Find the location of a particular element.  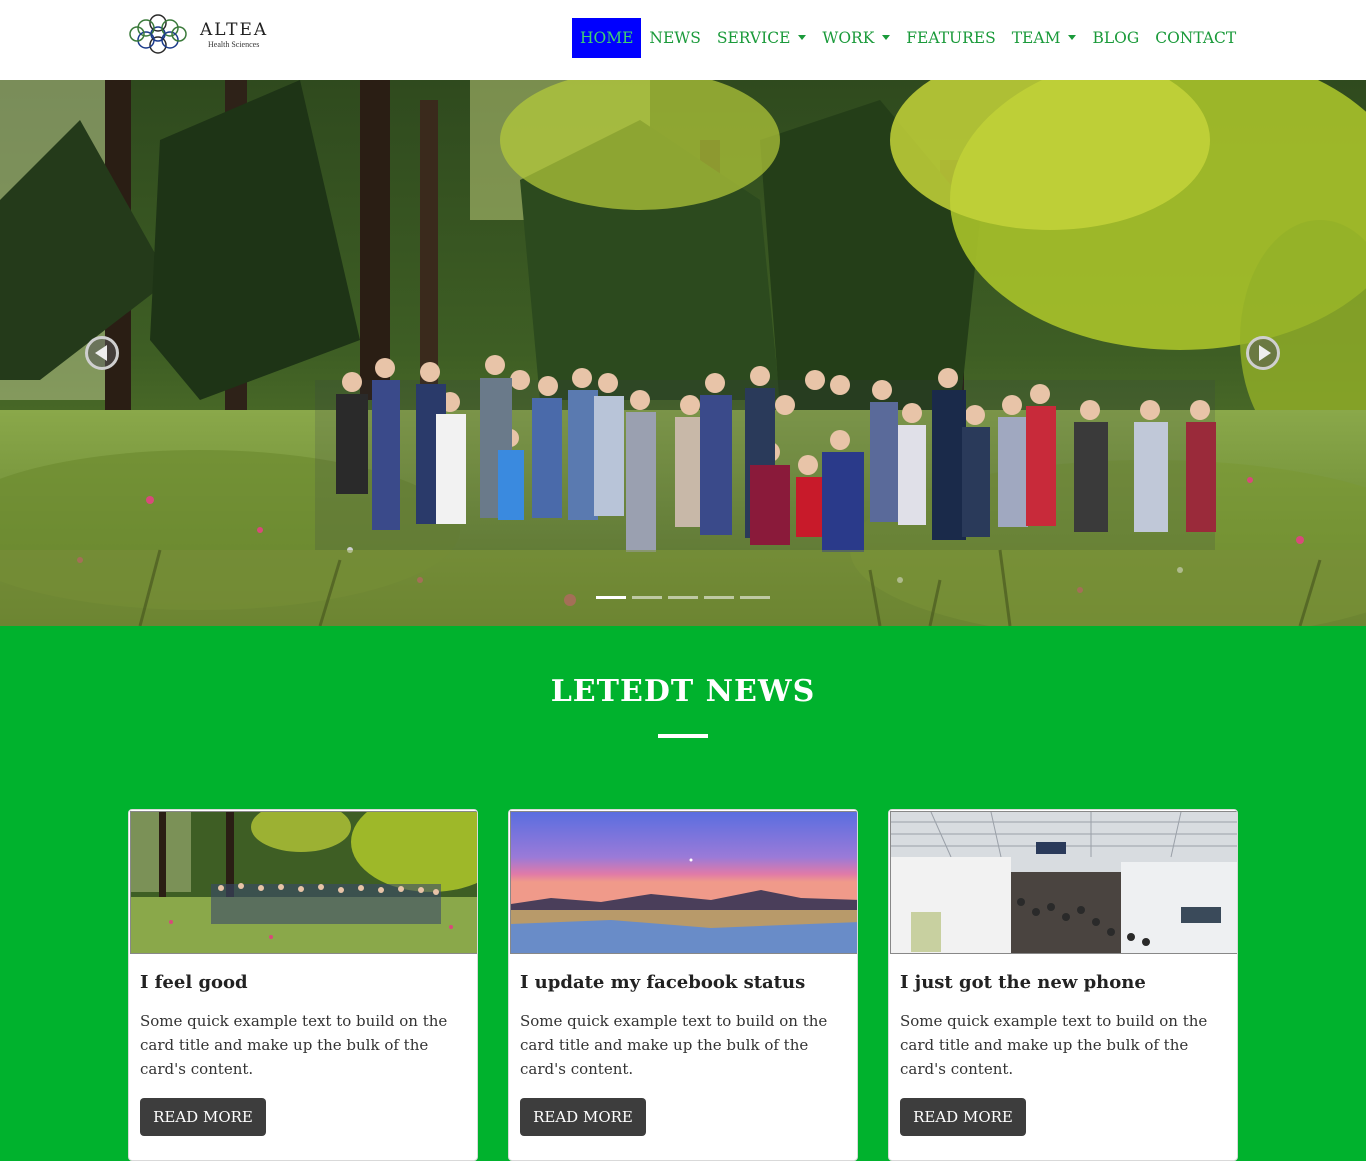

nav-item-team: TEAM is located at coordinates (1044, 38).